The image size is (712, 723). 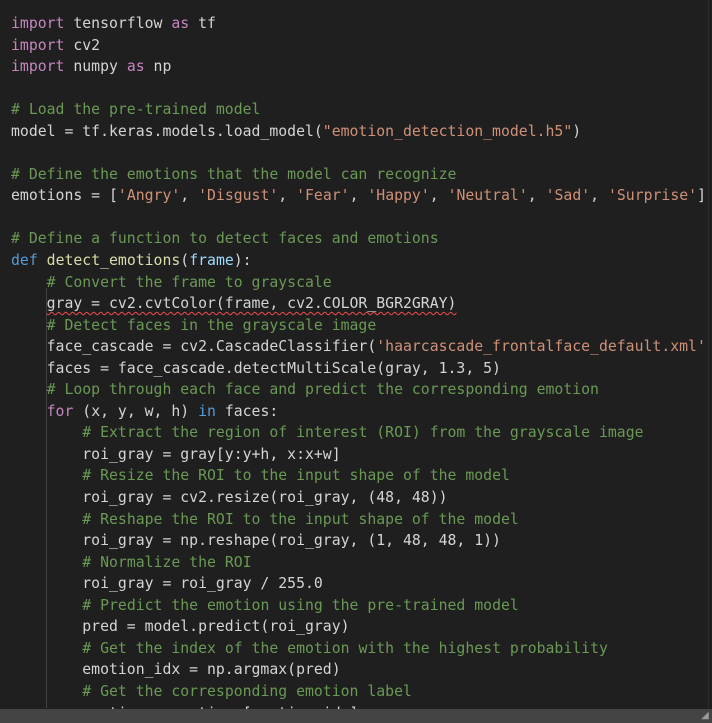 I want to click on code-line: import numpy as np, so click(x=359, y=67).